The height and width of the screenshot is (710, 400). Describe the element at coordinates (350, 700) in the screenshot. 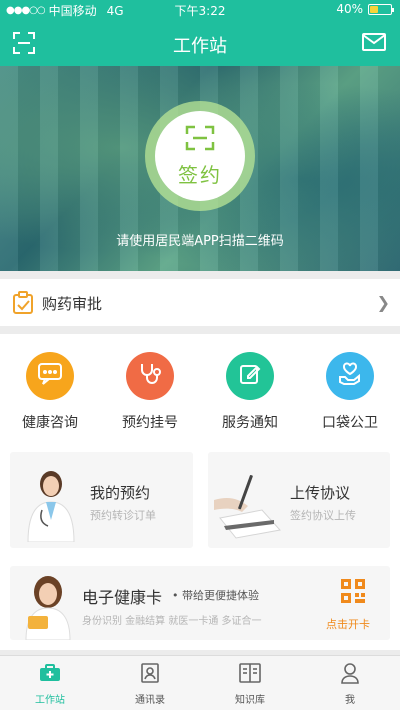

I see `tab-label: 我` at that location.